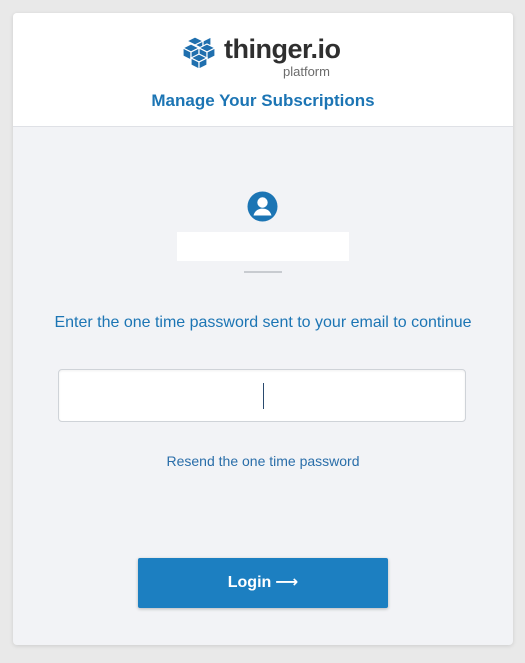 Image resolution: width=525 pixels, height=663 pixels. I want to click on divider, so click(263, 272).